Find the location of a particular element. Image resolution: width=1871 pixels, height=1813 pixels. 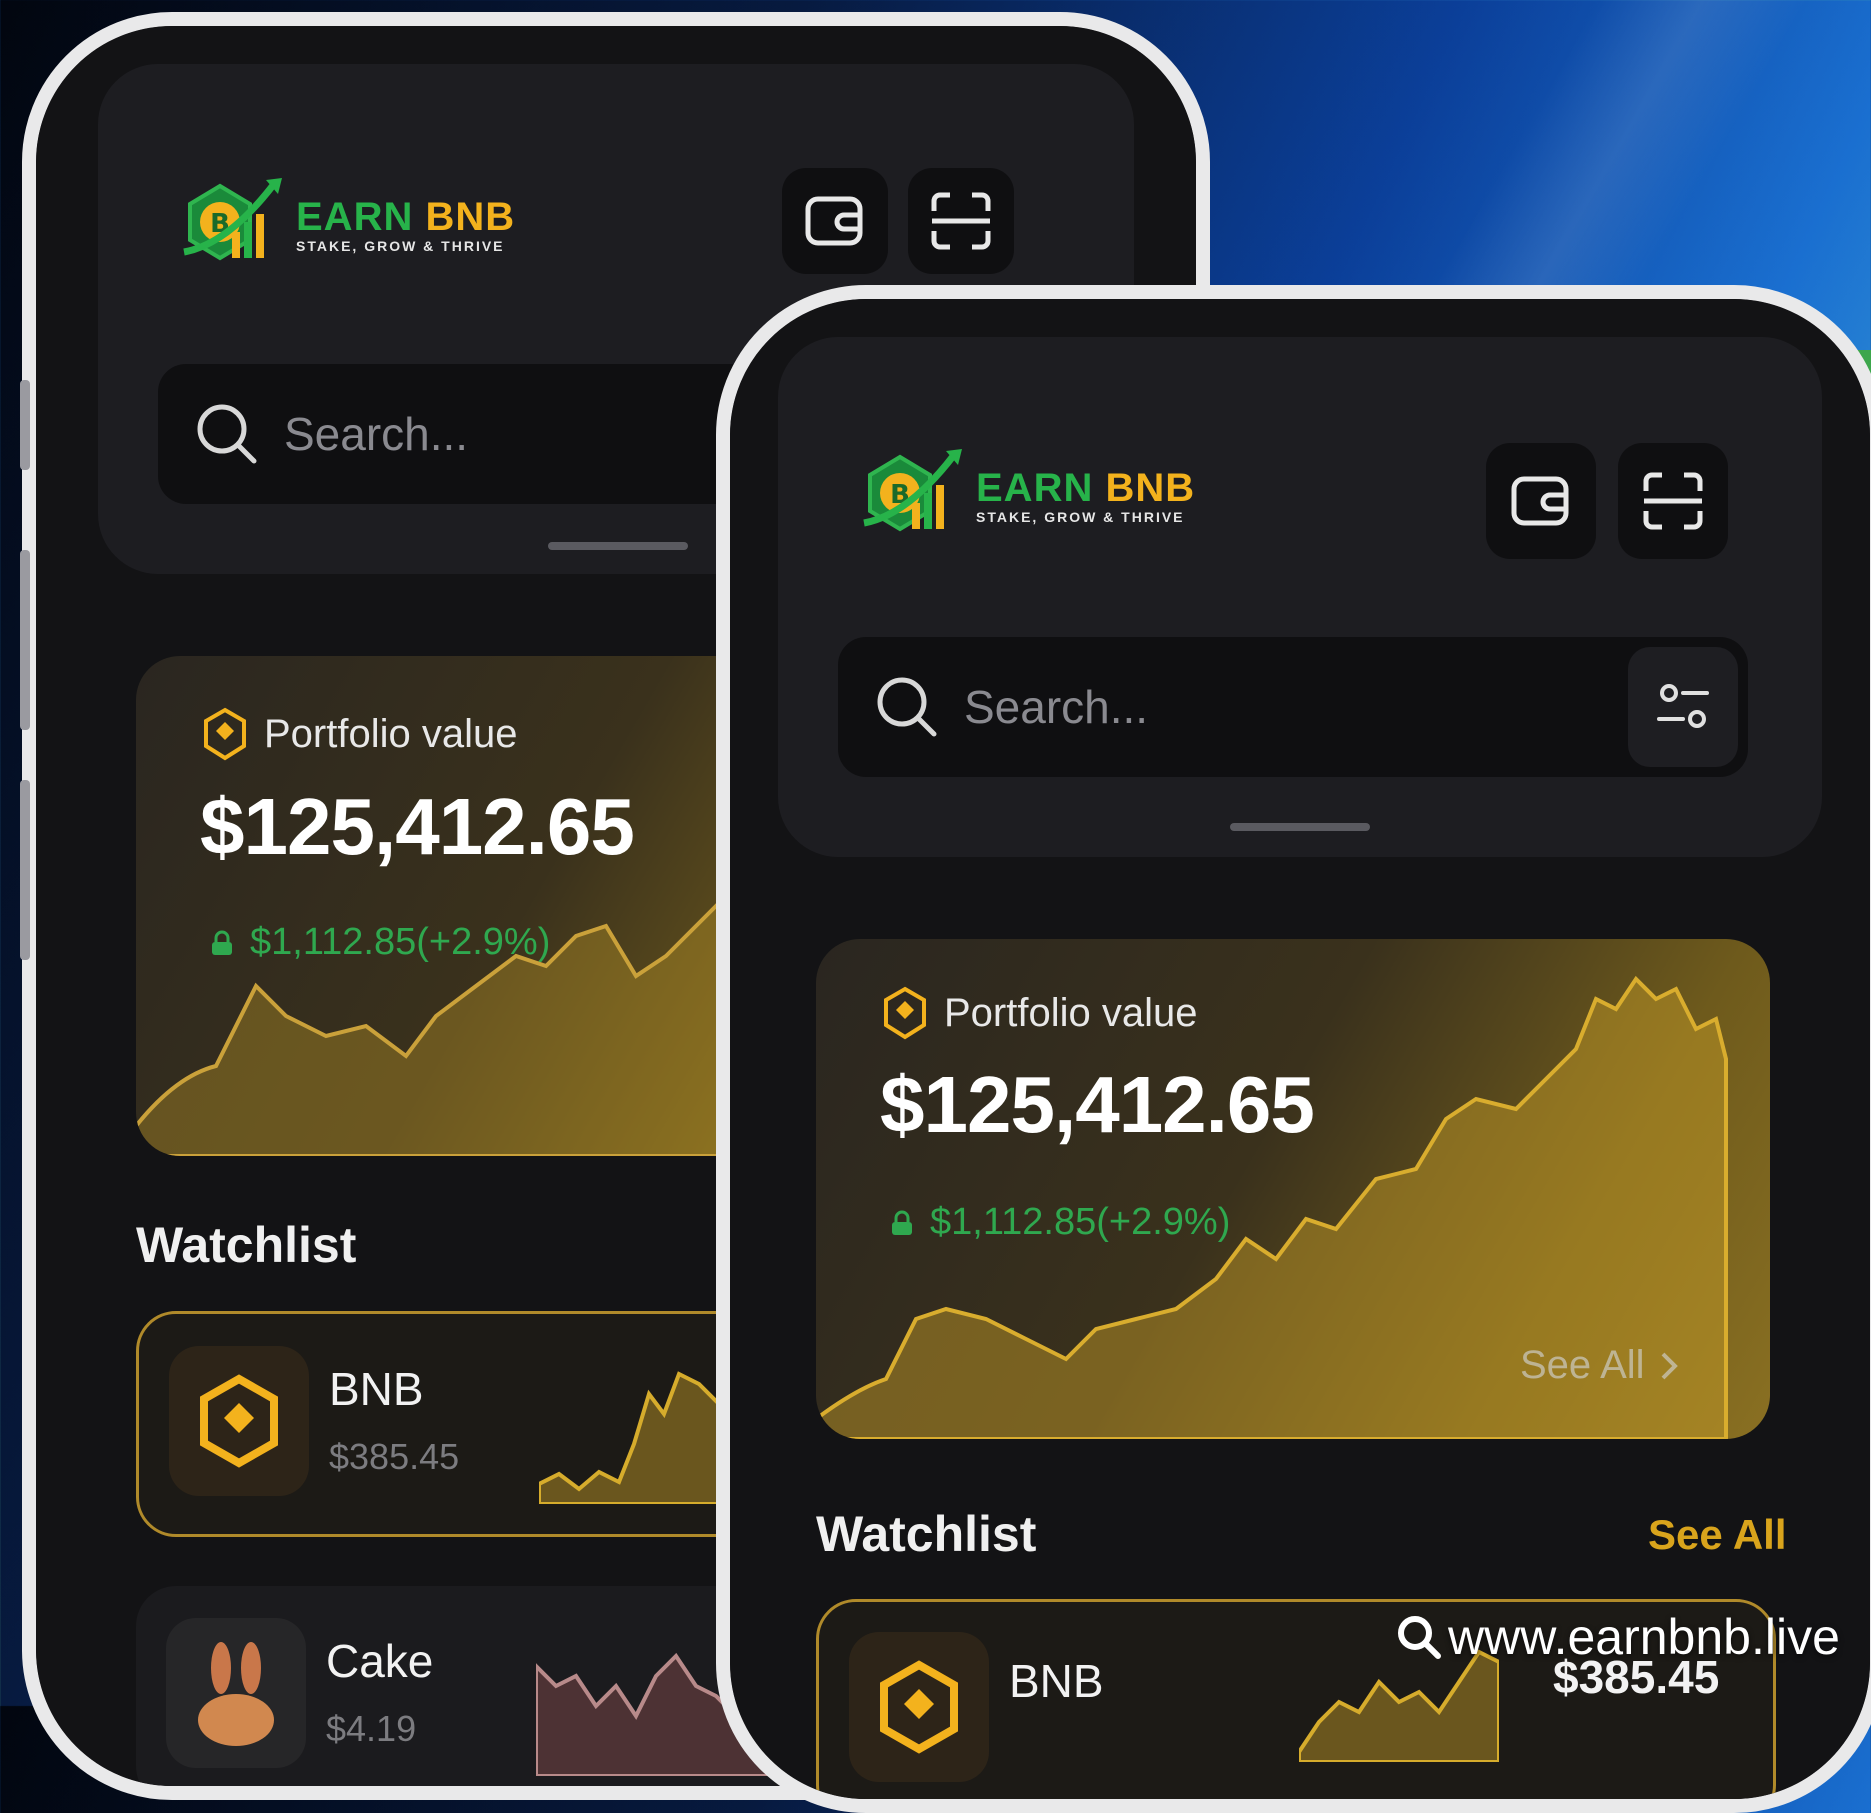

volume-button-down is located at coordinates (25, 640).